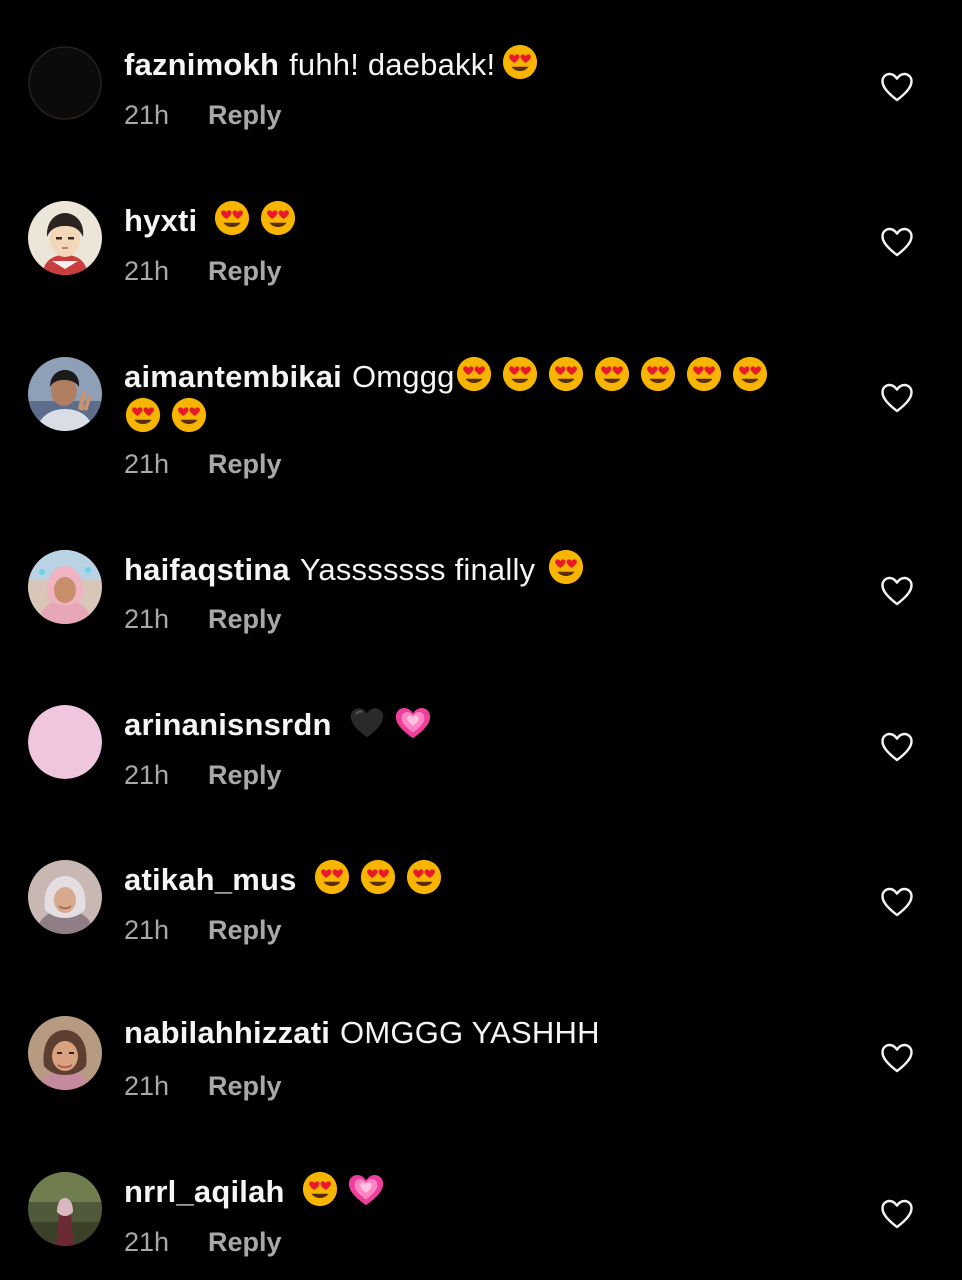  I want to click on comment-username: faznimokh, so click(201, 64).